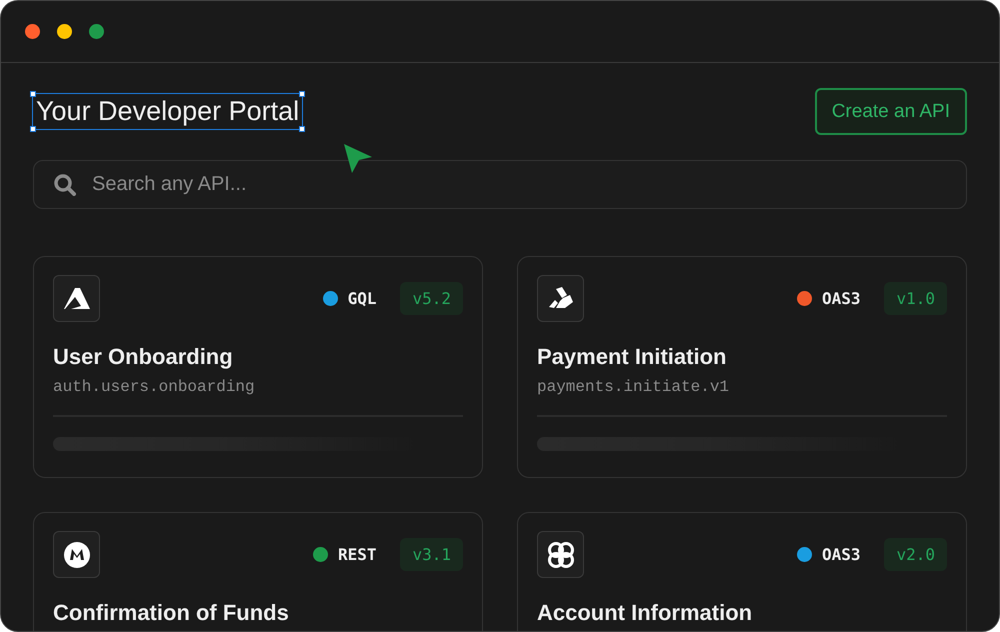  What do you see at coordinates (357, 554) in the screenshot?
I see `spec-label: REST` at bounding box center [357, 554].